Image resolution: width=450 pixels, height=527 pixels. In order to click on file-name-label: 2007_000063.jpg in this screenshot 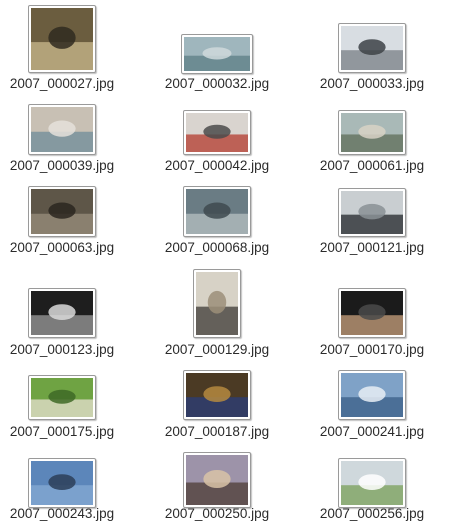, I will do `click(62, 247)`.